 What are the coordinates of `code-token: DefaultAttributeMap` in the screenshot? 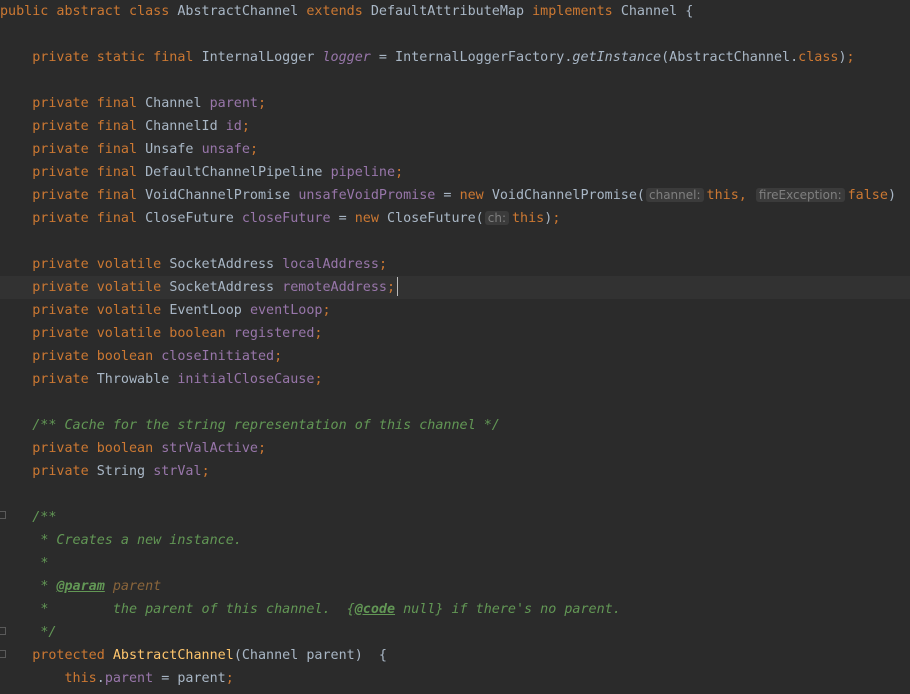 It's located at (451, 11).